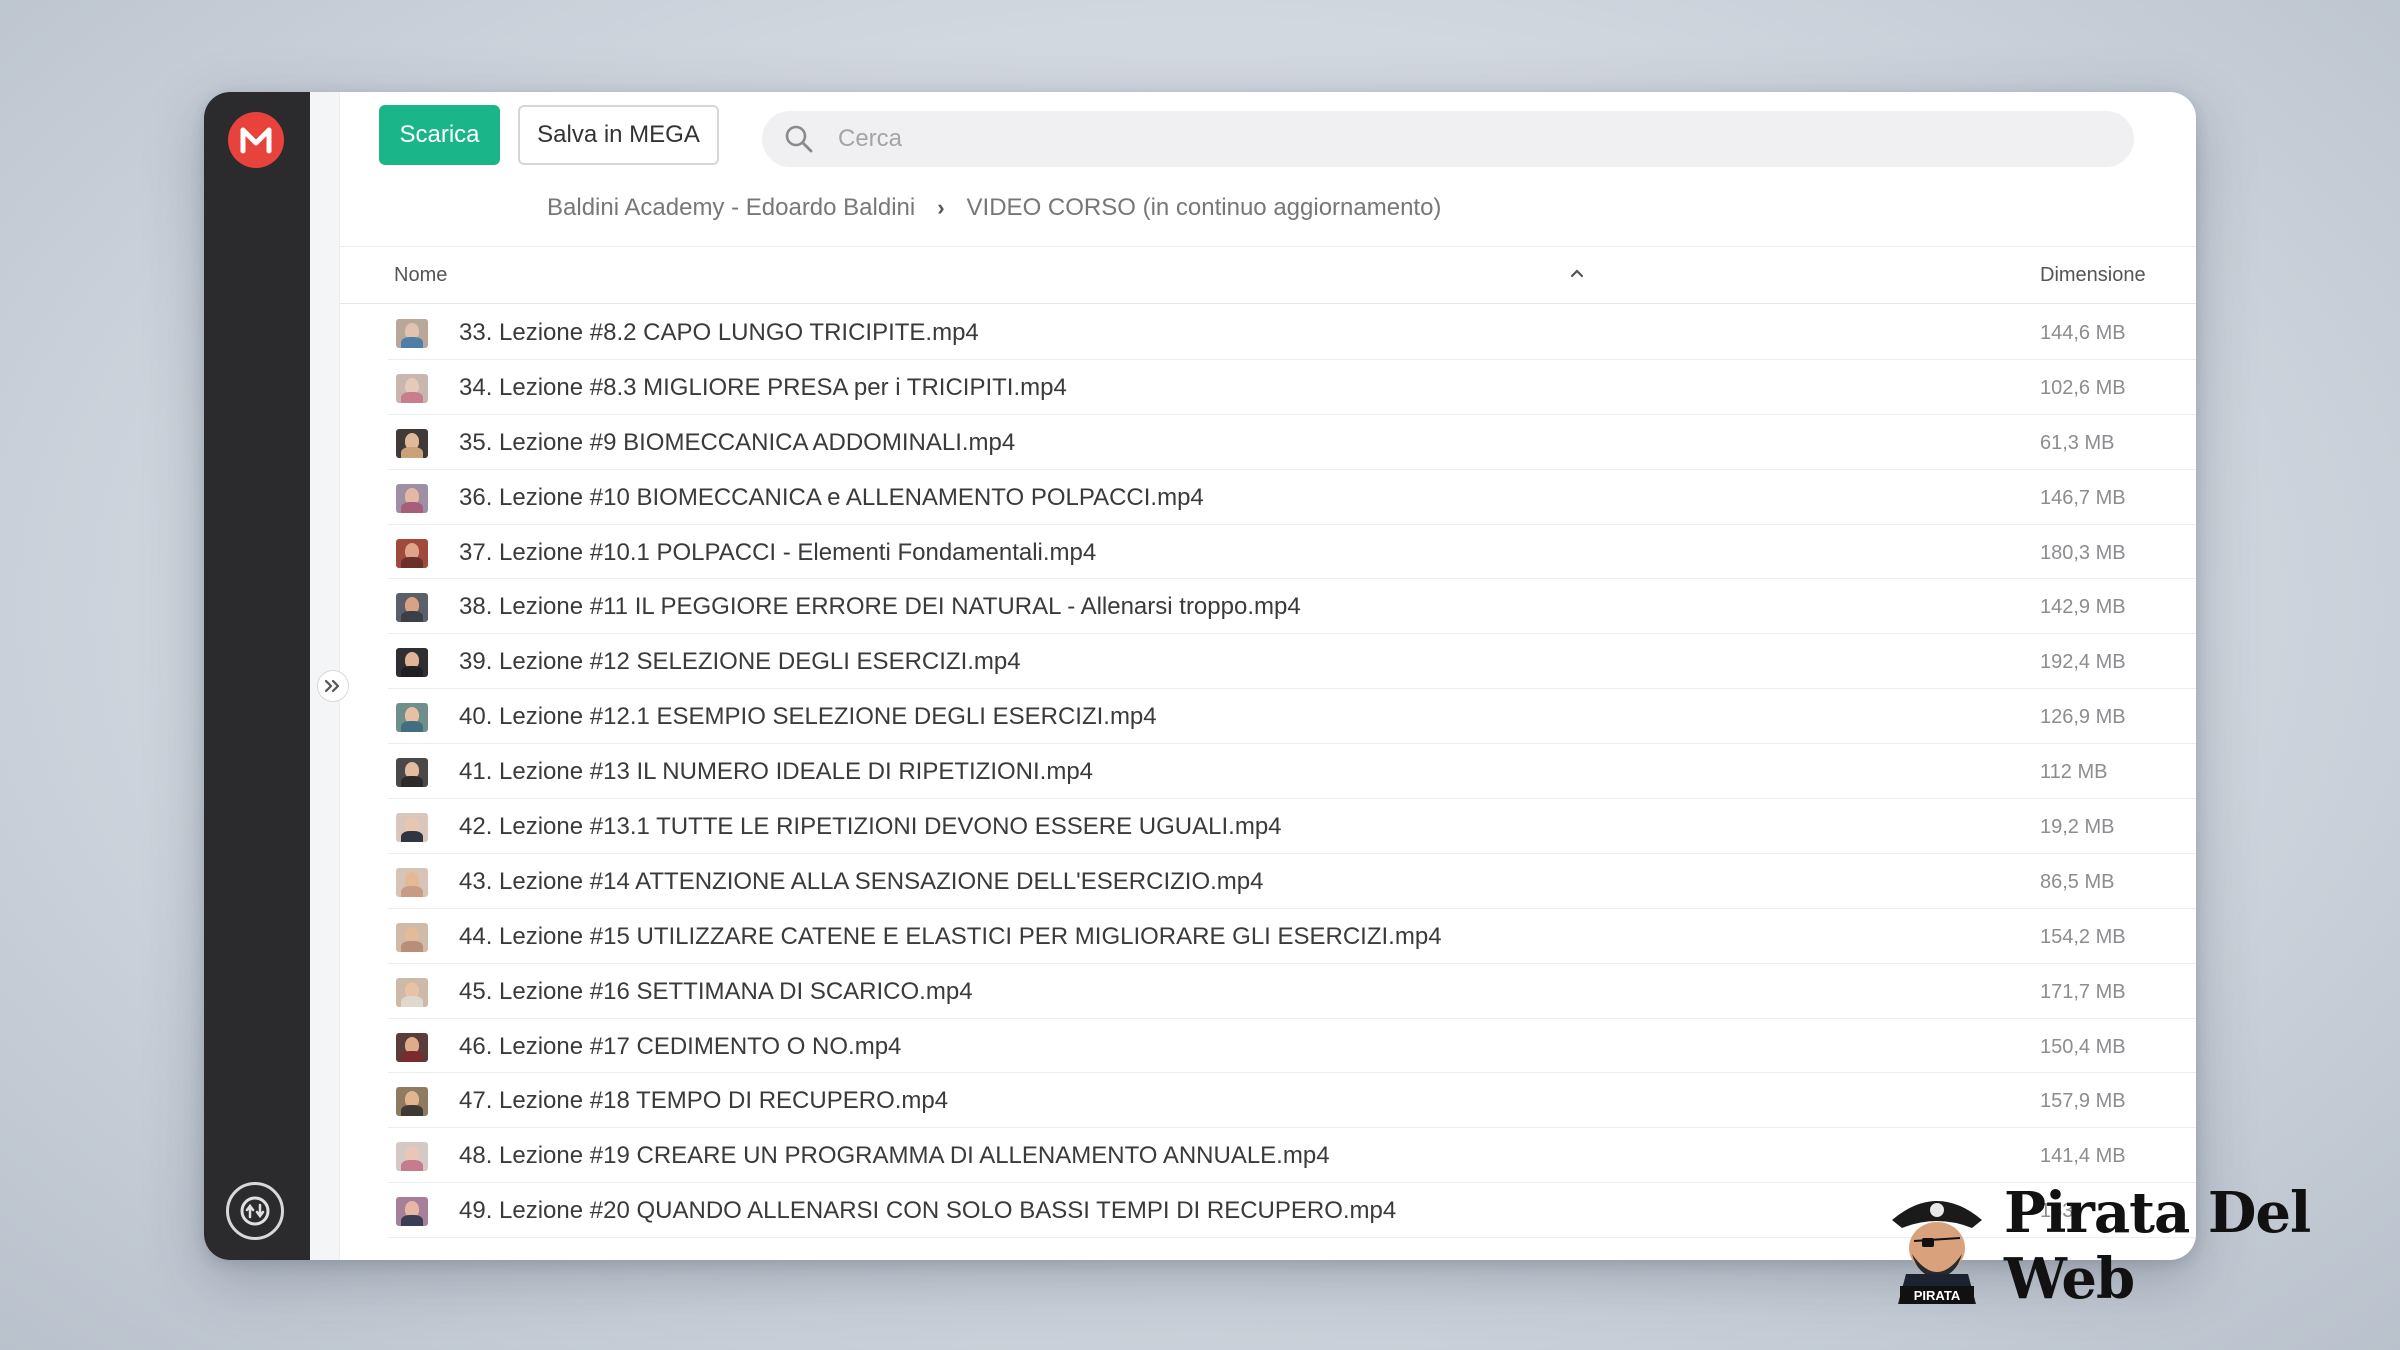 The width and height of the screenshot is (2400, 1350). Describe the element at coordinates (2157, 1246) in the screenshot. I see `watermark-text: Pirata Del Web` at that location.